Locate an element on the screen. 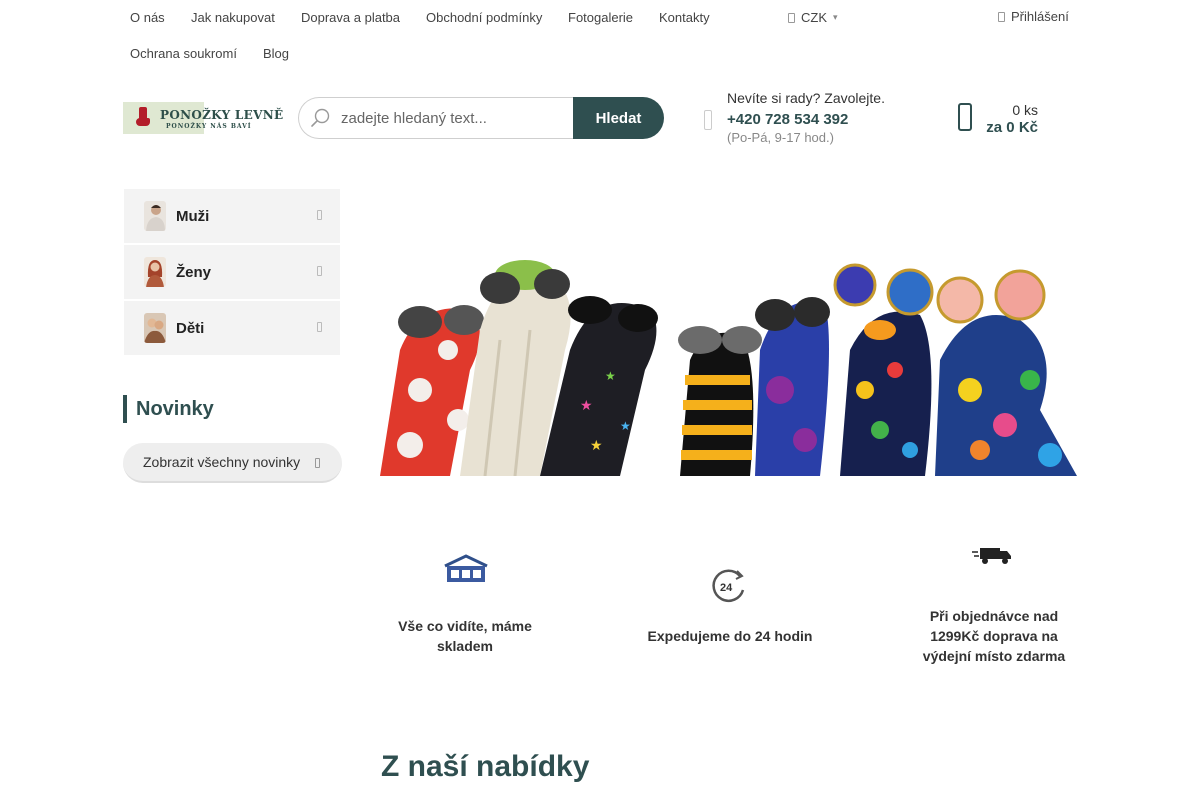 The image size is (1200, 800). logo-text: PONOŽKY LEVNĚ PONOŽKY NÁS BAVÍ is located at coordinates (221, 119).